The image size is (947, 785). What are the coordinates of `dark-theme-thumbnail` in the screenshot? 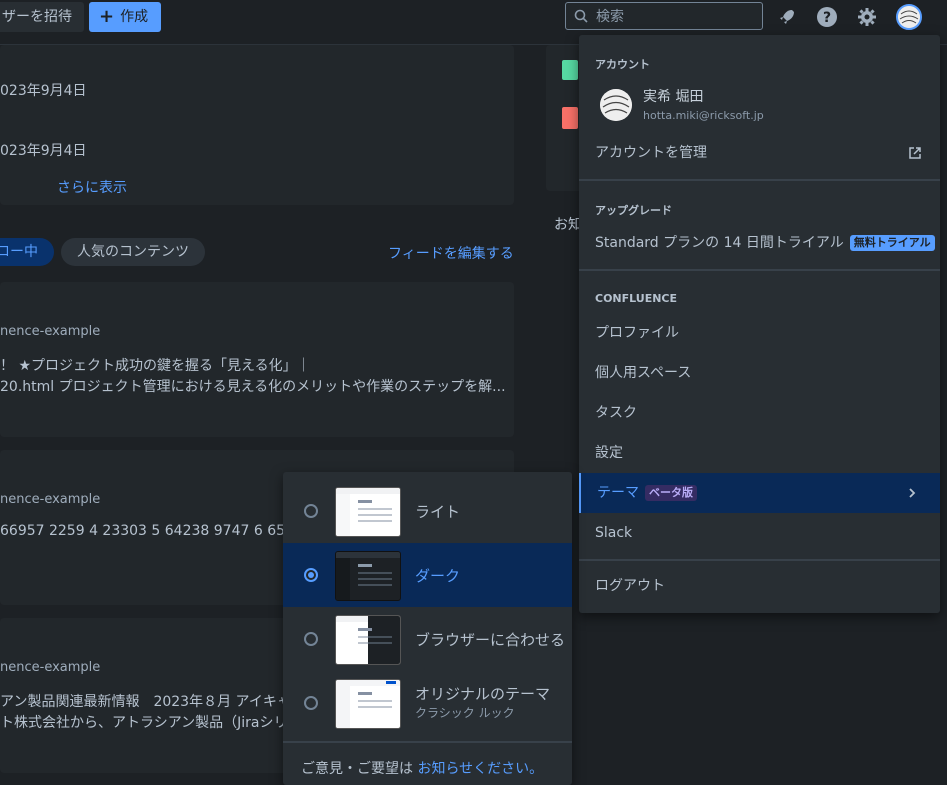 It's located at (368, 576).